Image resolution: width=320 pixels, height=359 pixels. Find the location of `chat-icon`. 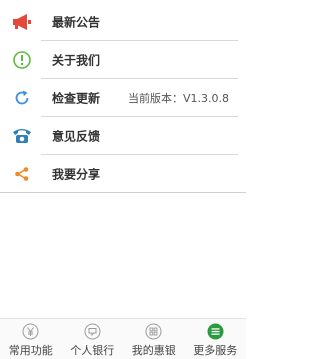

chat-icon is located at coordinates (92, 331).